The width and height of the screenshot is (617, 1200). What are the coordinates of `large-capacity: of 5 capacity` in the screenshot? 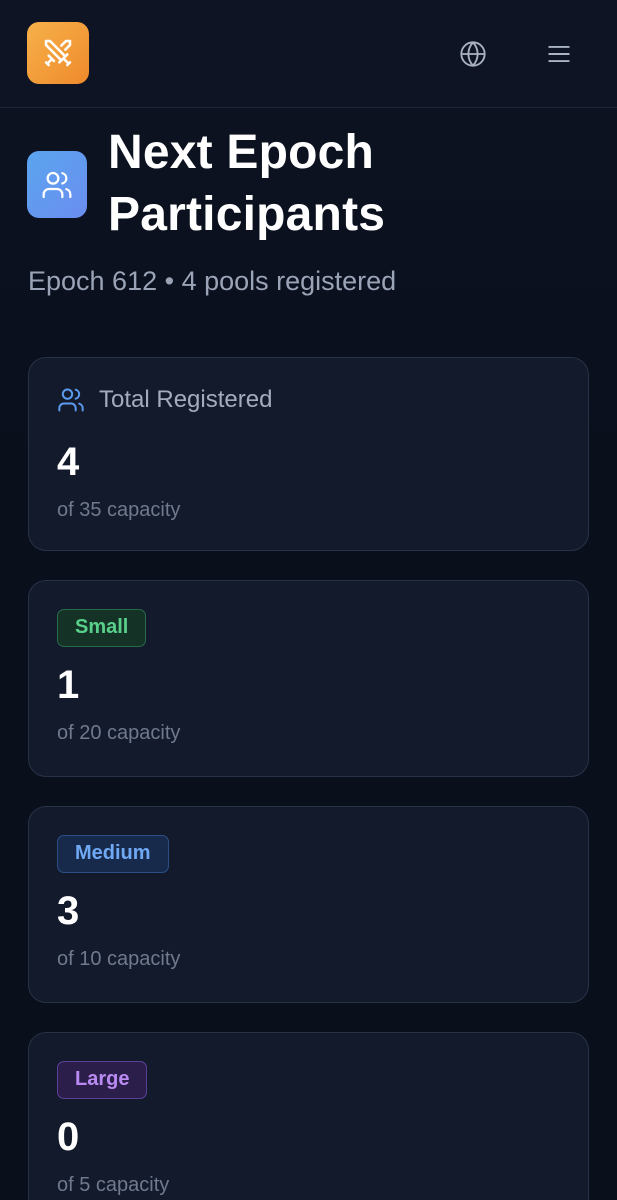 It's located at (113, 1185).